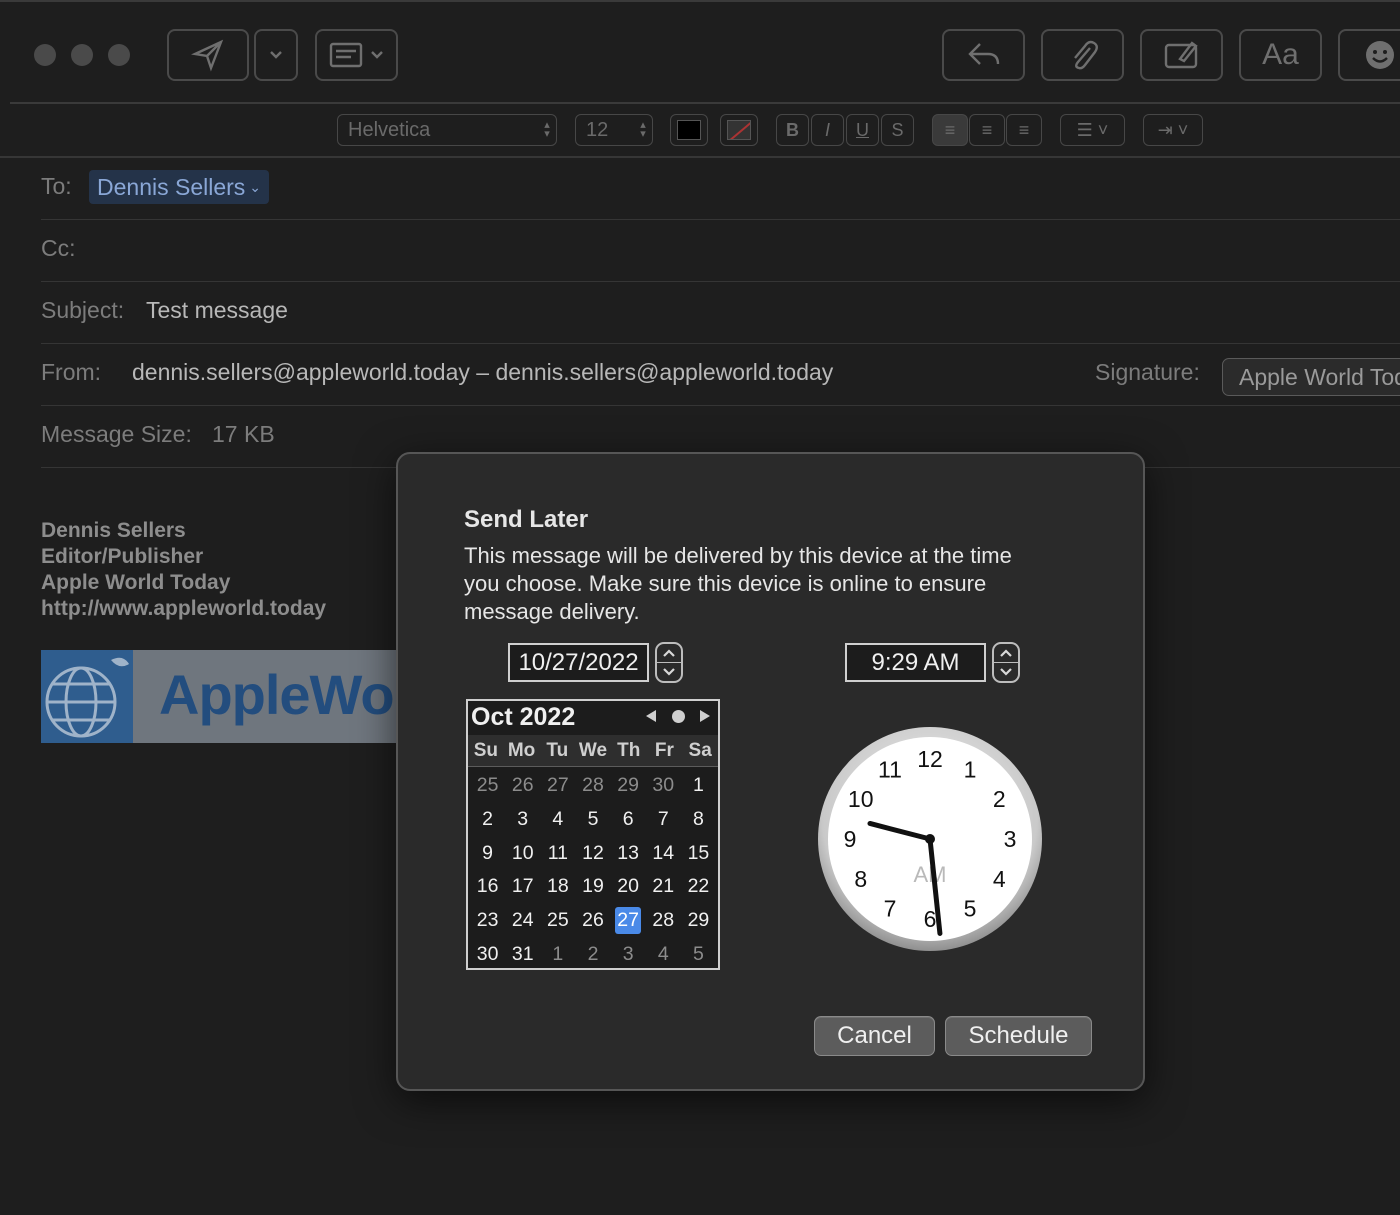 This screenshot has height=1215, width=1400. I want to click on close-window-button, so click(45, 55).